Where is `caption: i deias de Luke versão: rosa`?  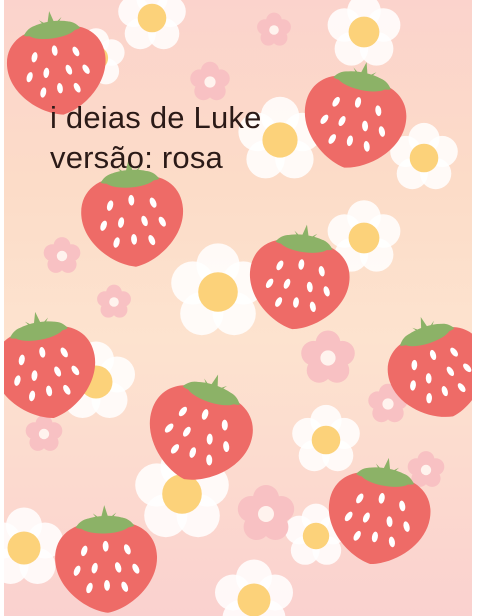
caption: i deias de Luke versão: rosa is located at coordinates (156, 138).